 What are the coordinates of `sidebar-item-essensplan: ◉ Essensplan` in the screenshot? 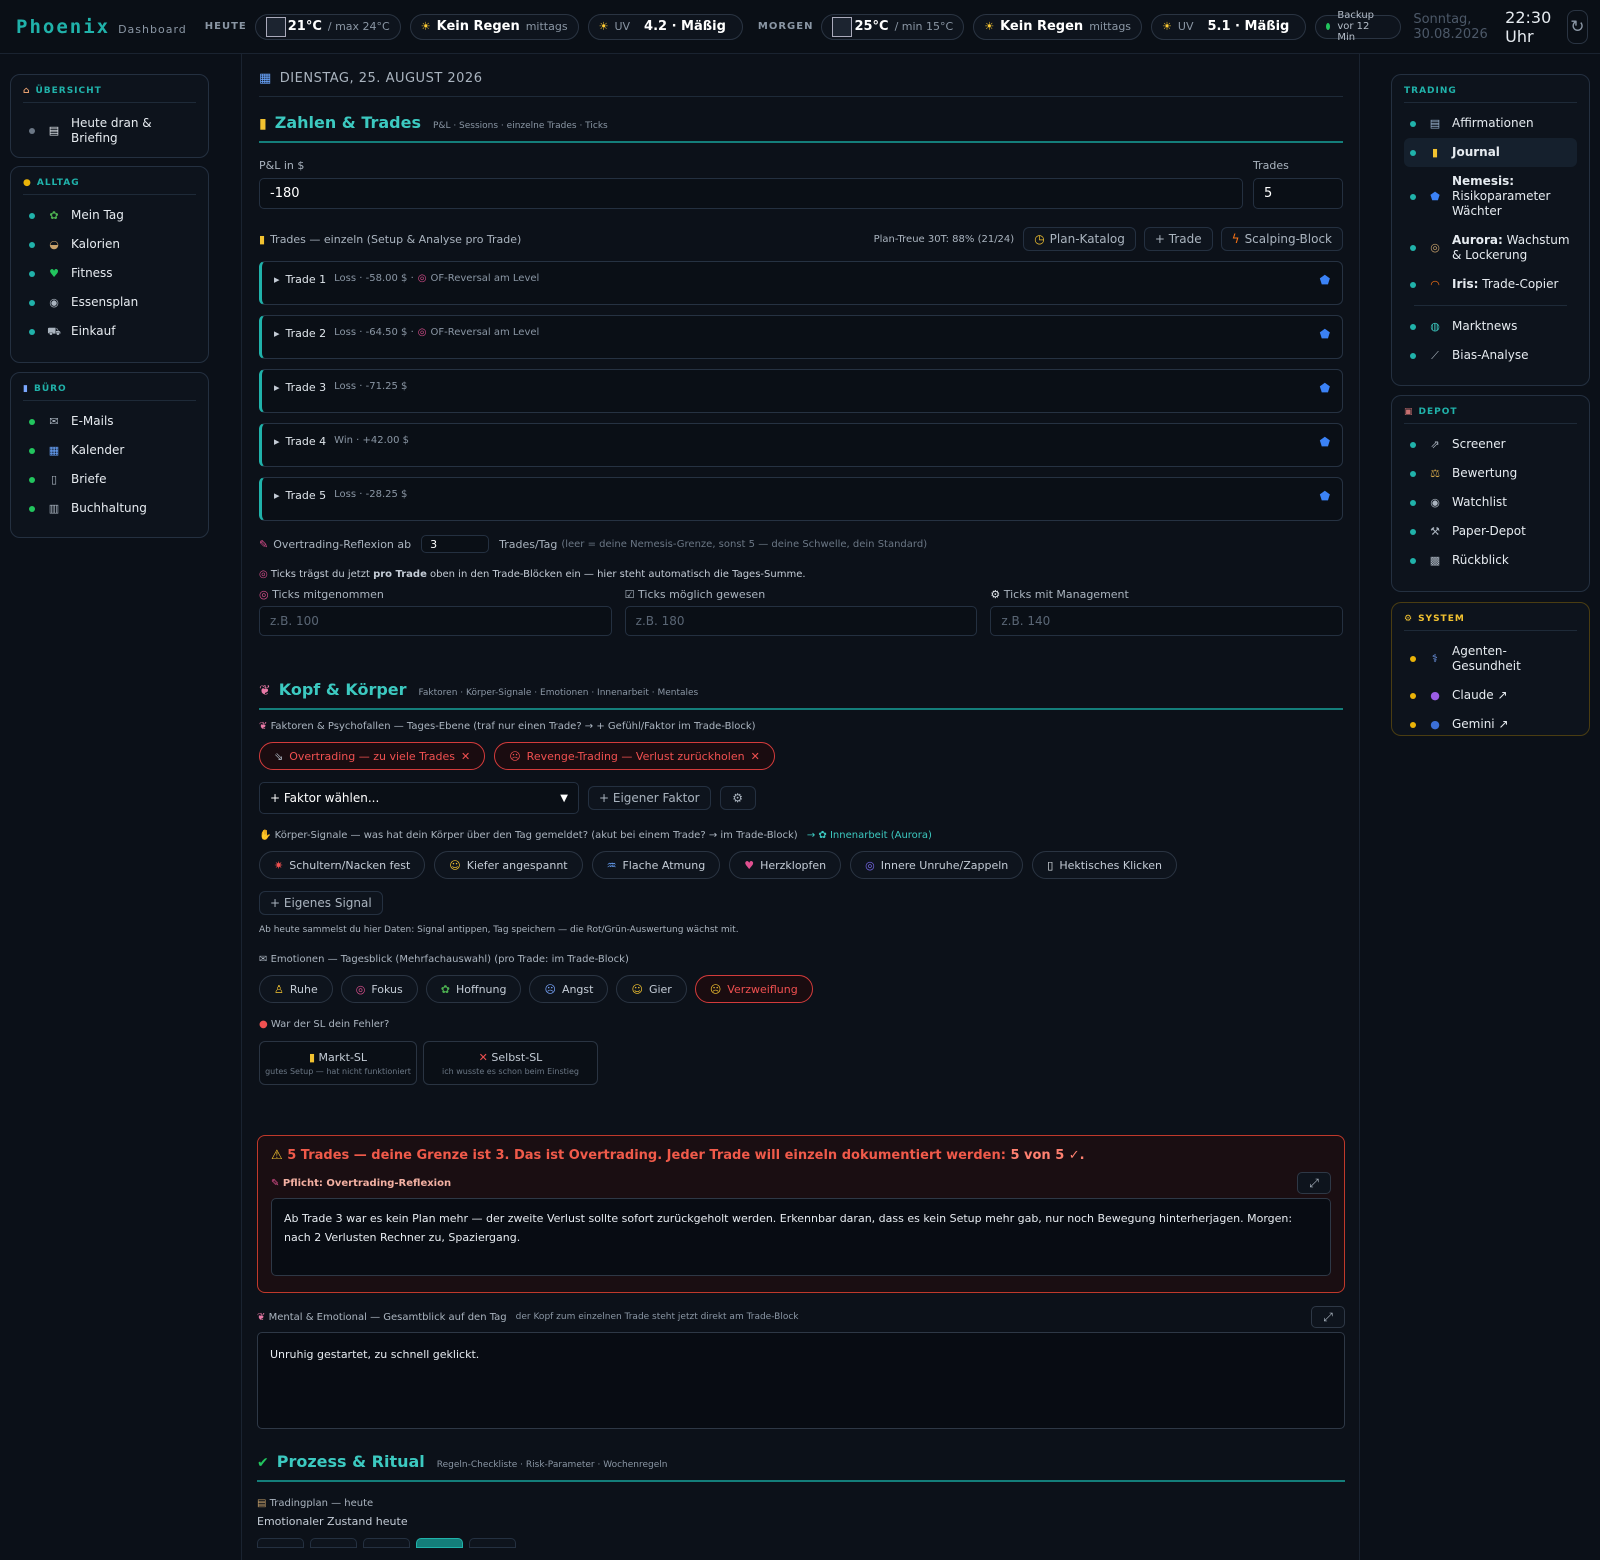 It's located at (109, 302).